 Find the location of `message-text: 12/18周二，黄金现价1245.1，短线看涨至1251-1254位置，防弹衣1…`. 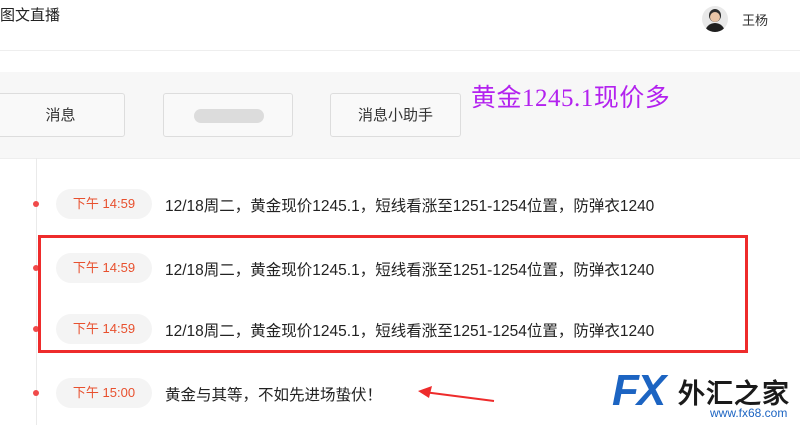

message-text: 12/18周二，黄金现价1245.1，短线看涨至1251-1254位置，防弹衣1… is located at coordinates (410, 206).